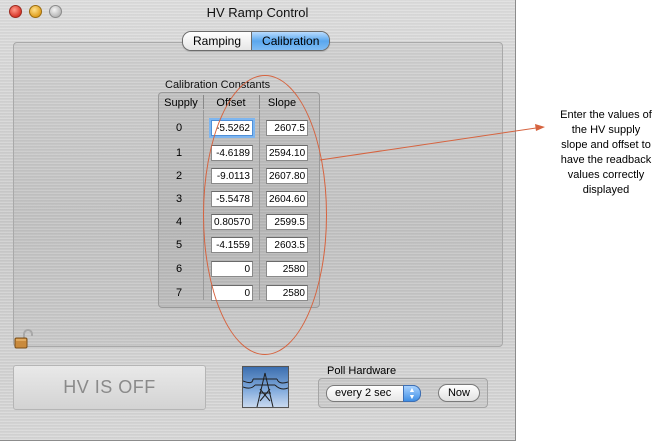  Describe the element at coordinates (606, 175) in the screenshot. I see `annotation-line: values correctly` at that location.